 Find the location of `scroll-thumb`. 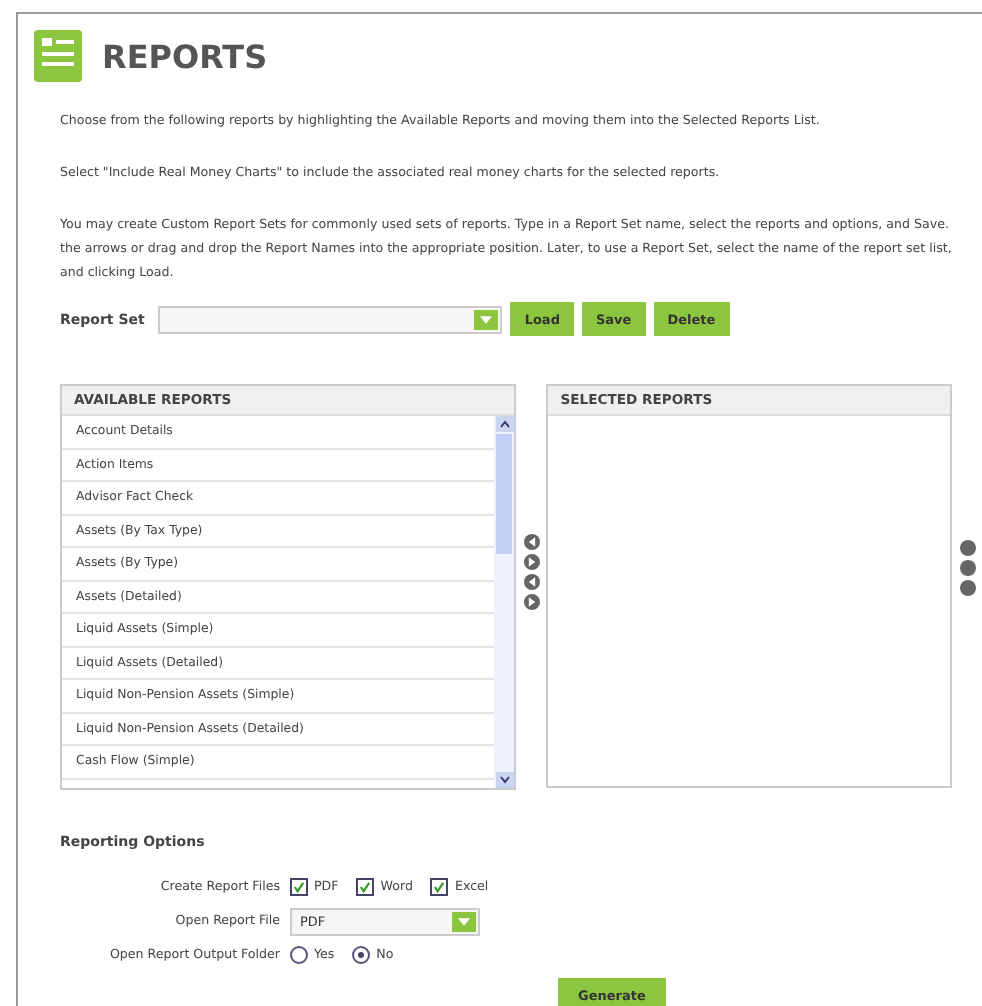

scroll-thumb is located at coordinates (504, 494).